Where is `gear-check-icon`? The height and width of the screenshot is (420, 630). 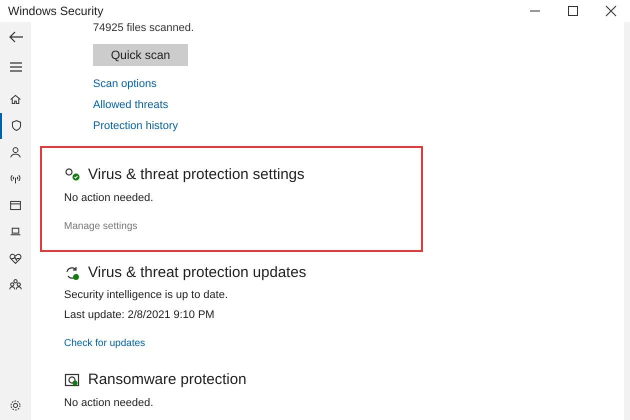
gear-check-icon is located at coordinates (72, 175).